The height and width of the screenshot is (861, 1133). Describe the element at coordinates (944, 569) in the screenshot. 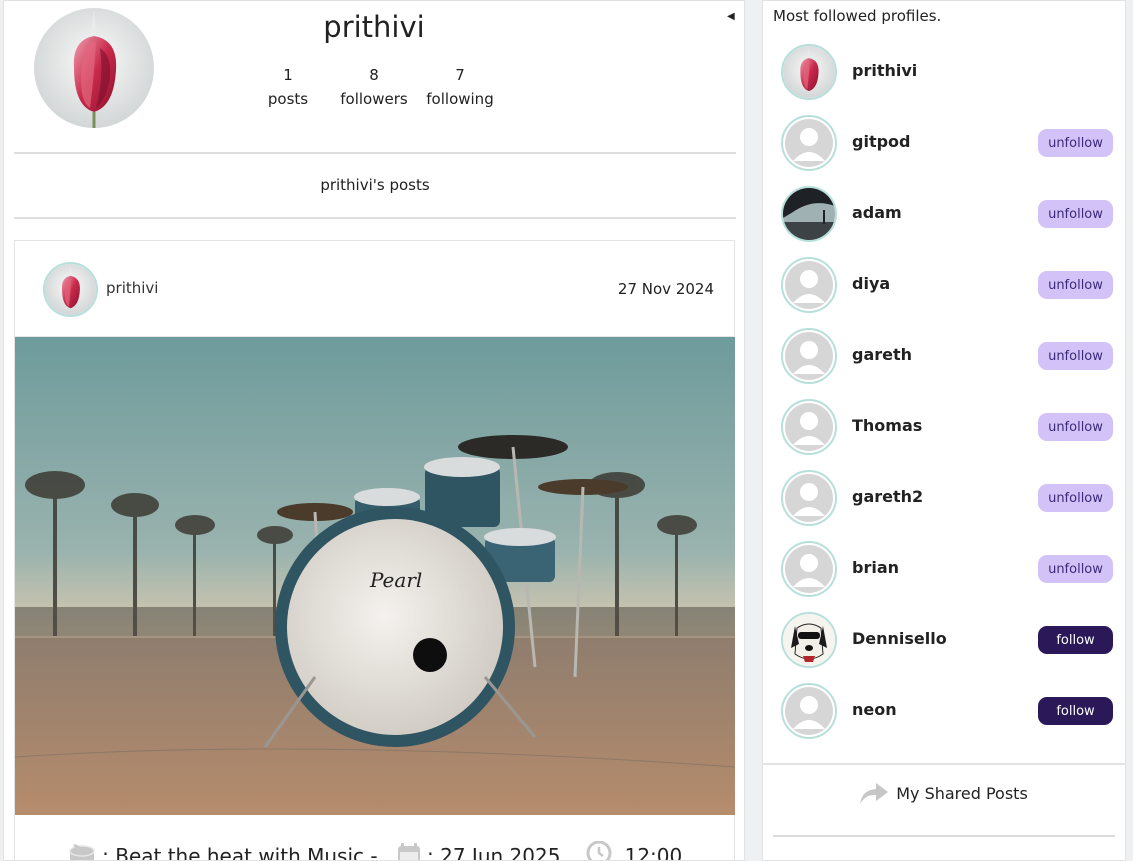

I see `profile-row: brian unfollow` at that location.